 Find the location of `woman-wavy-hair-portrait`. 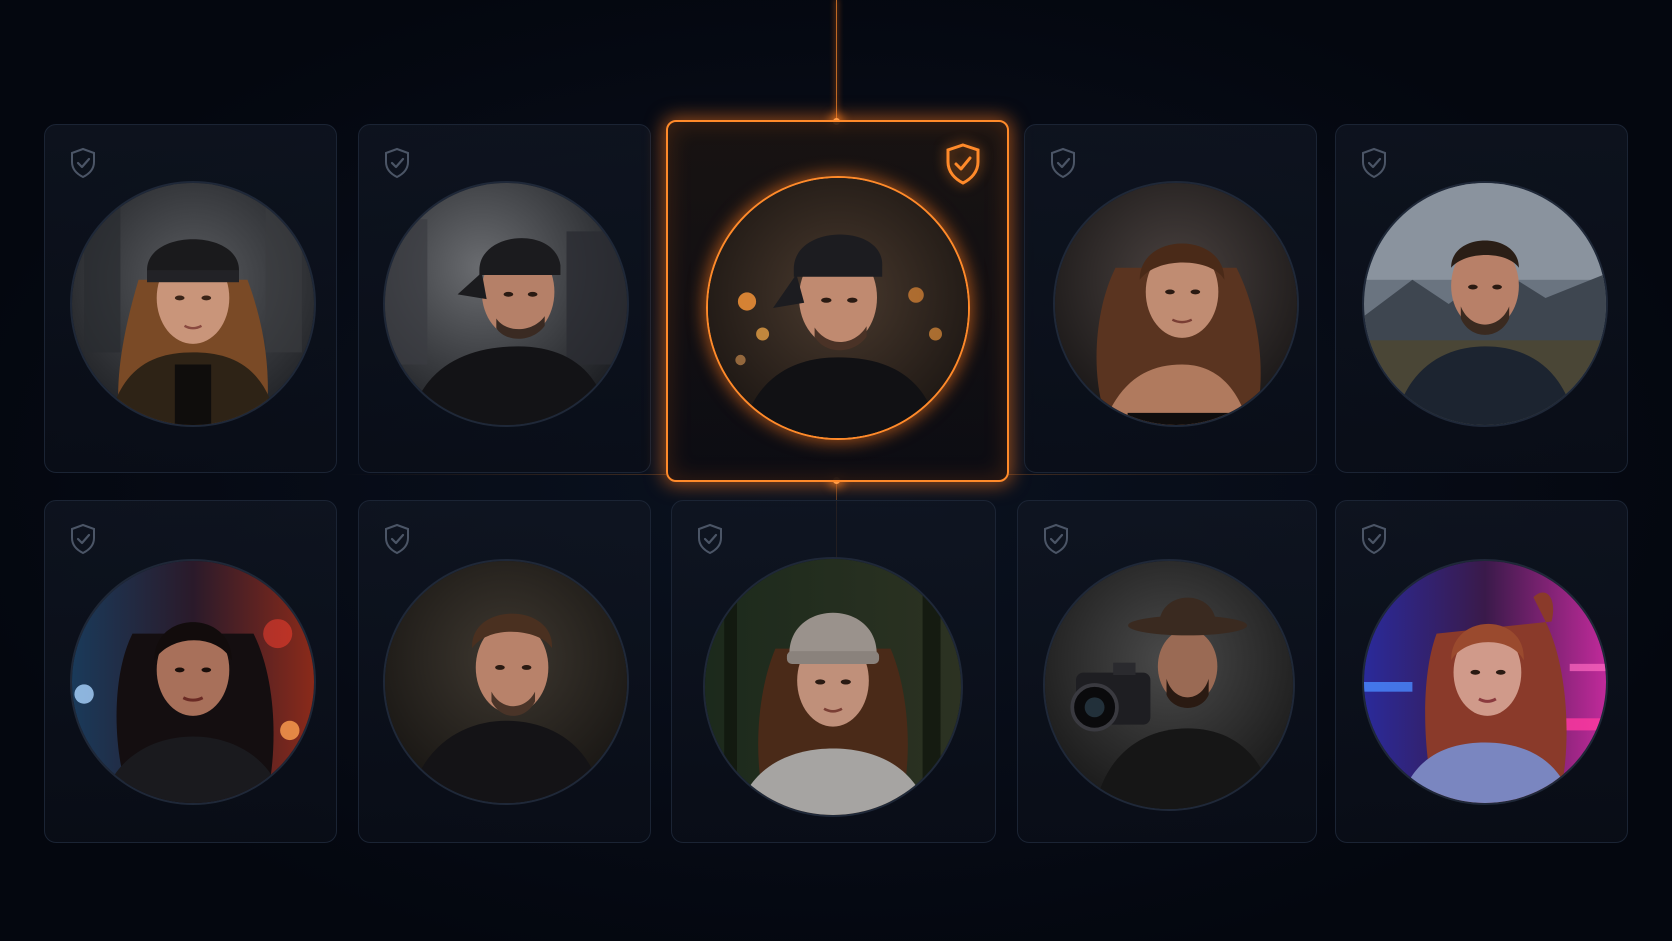

woman-wavy-hair-portrait is located at coordinates (1176, 304).